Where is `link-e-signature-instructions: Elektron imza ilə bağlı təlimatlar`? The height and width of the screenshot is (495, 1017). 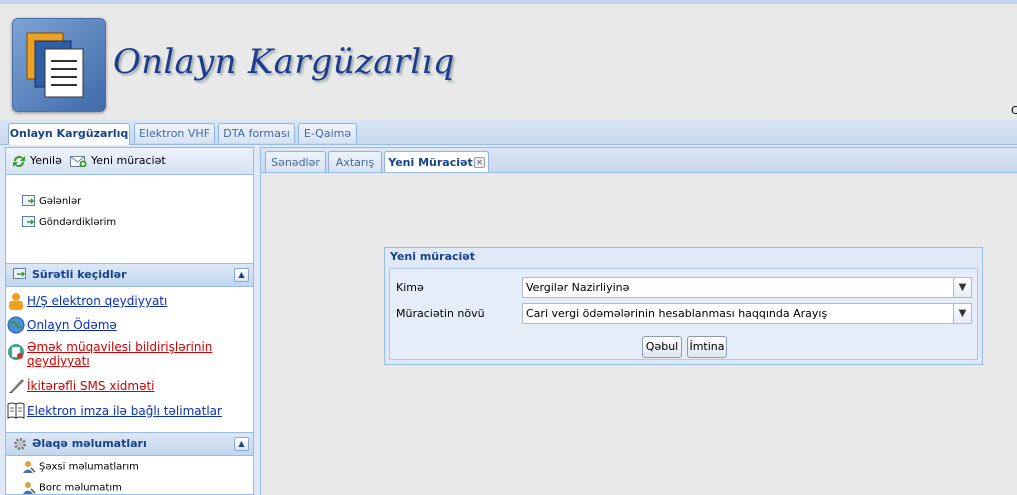
link-e-signature-instructions: Elektron imza ilə bağlı təlimatlar is located at coordinates (124, 411).